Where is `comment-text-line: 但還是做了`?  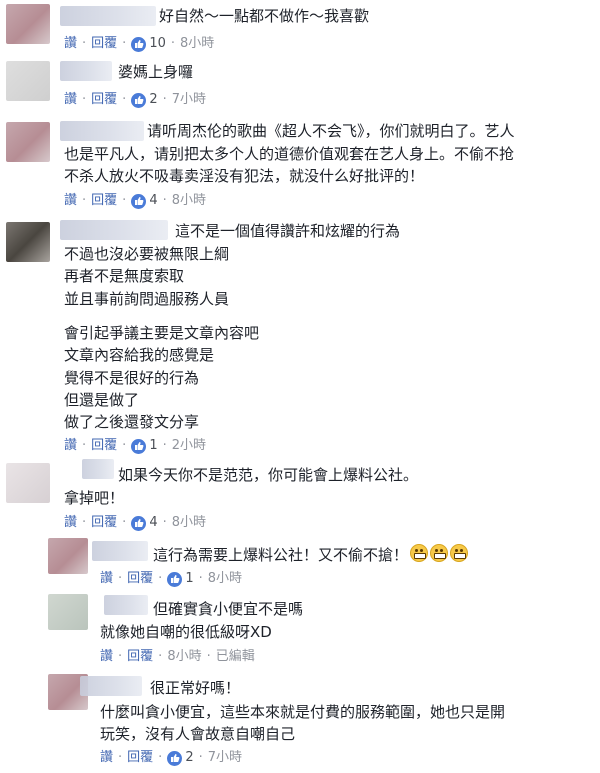
comment-text-line: 但還是做了 is located at coordinates (102, 400).